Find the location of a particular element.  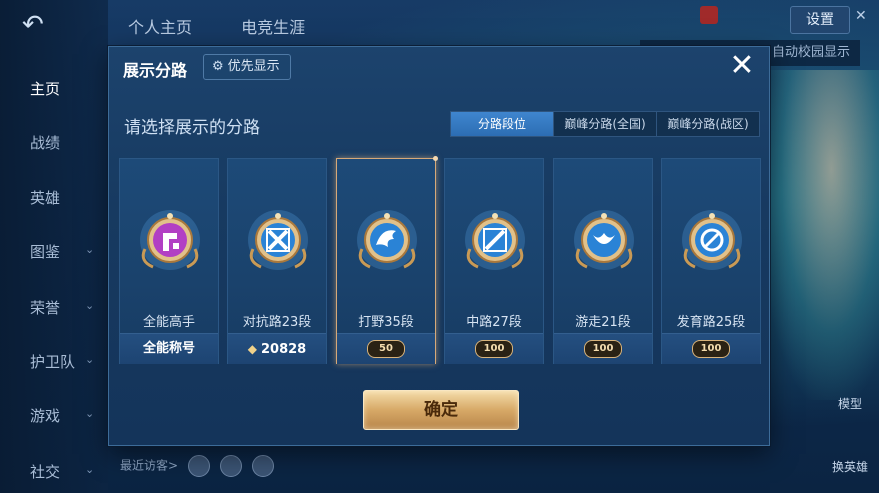

star-count-badge: 50 is located at coordinates (386, 349).